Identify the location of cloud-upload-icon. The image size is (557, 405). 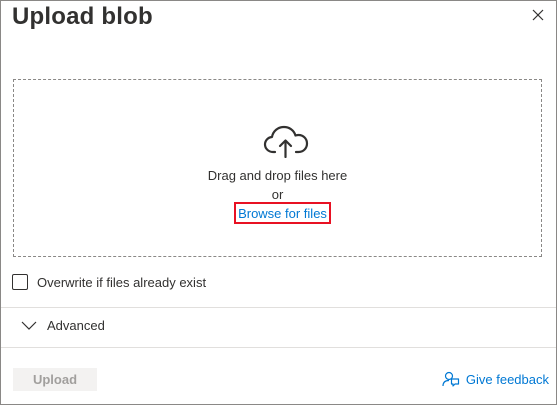
(286, 141).